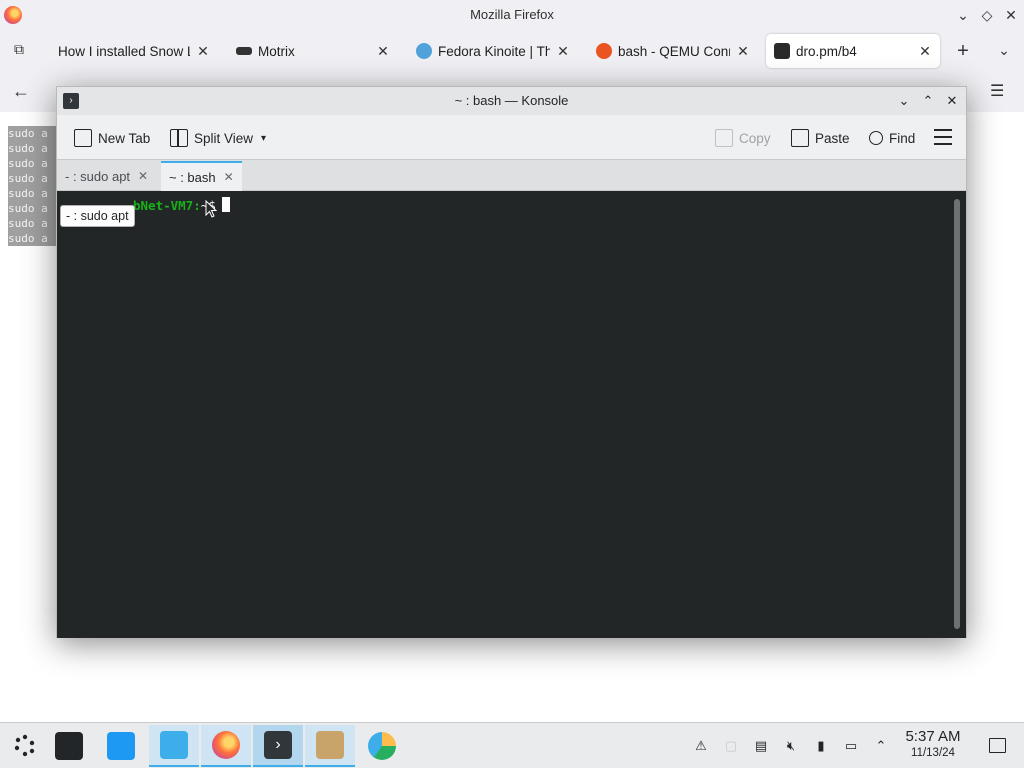 Image resolution: width=1024 pixels, height=768 pixels. What do you see at coordinates (21, 91) in the screenshot?
I see `back-icon: ←` at bounding box center [21, 91].